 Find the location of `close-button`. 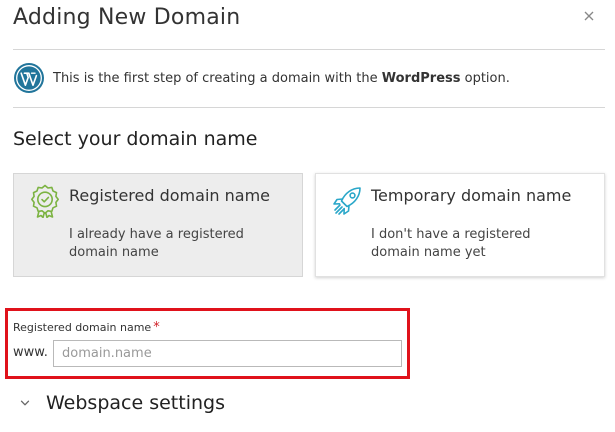

close-button is located at coordinates (589, 16).